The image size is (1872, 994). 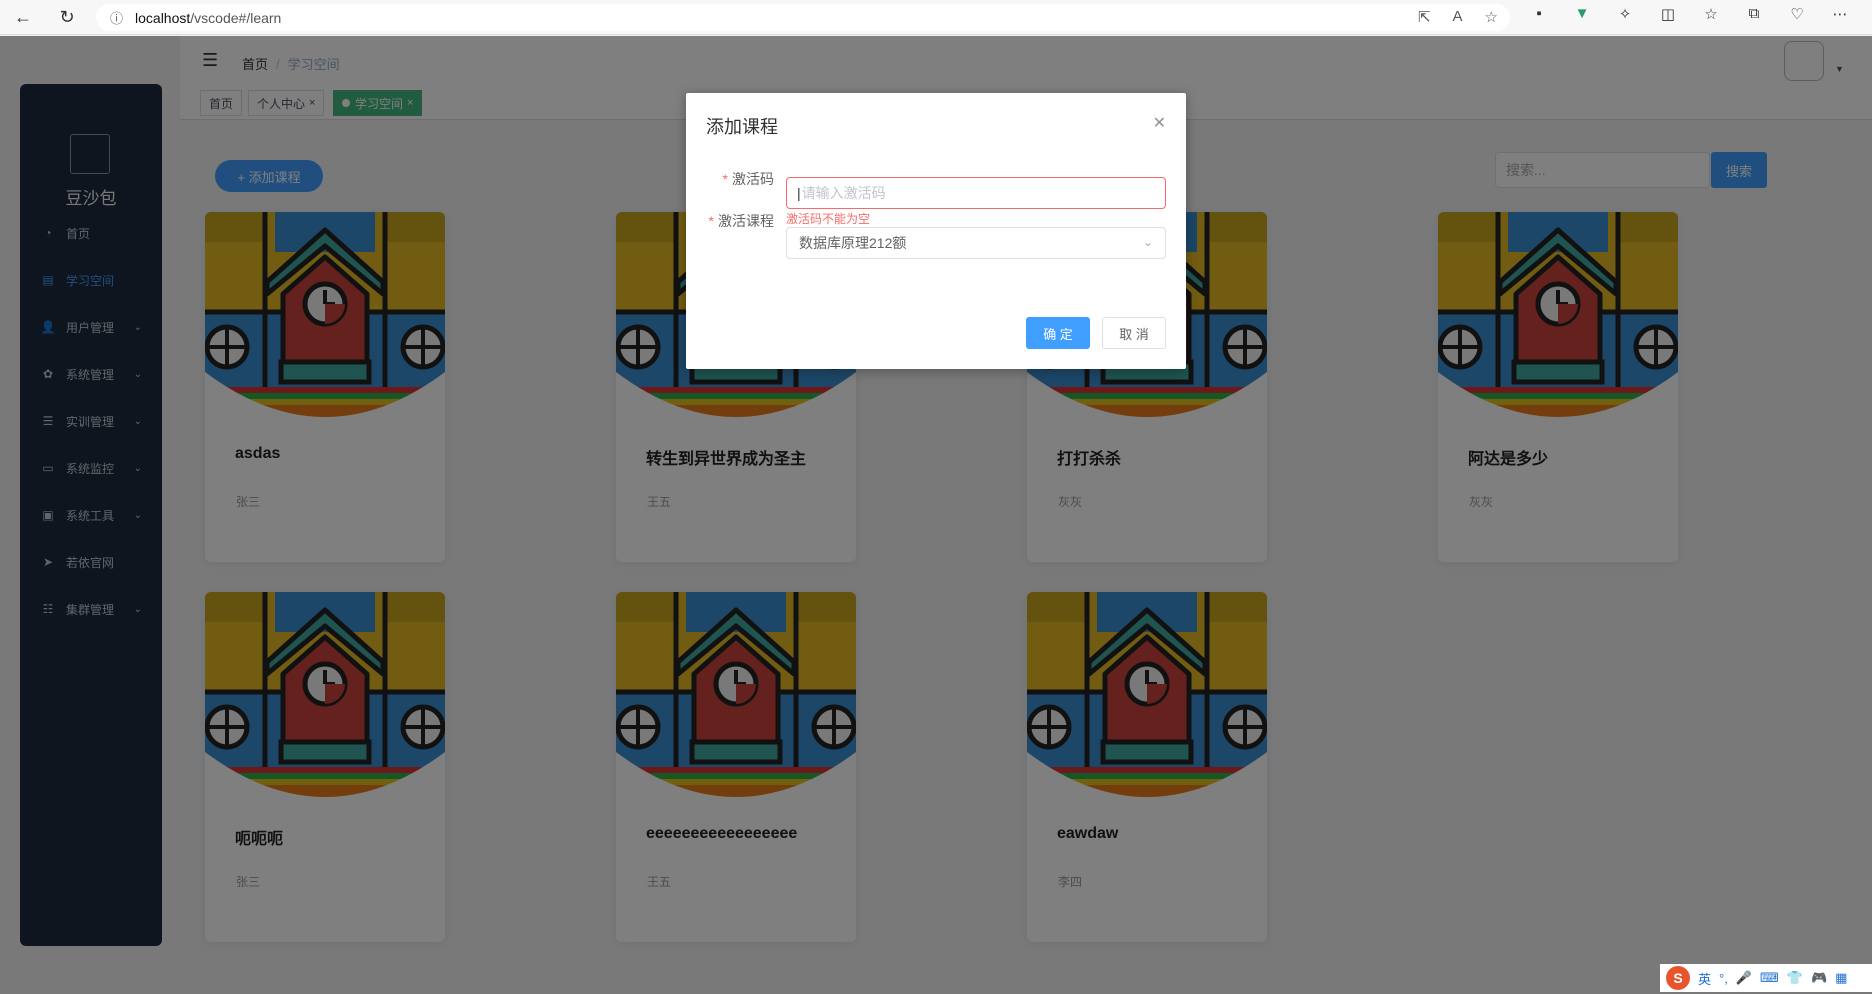 What do you see at coordinates (1147, 242) in the screenshot?
I see `chevron-down-icon: ⌄` at bounding box center [1147, 242].